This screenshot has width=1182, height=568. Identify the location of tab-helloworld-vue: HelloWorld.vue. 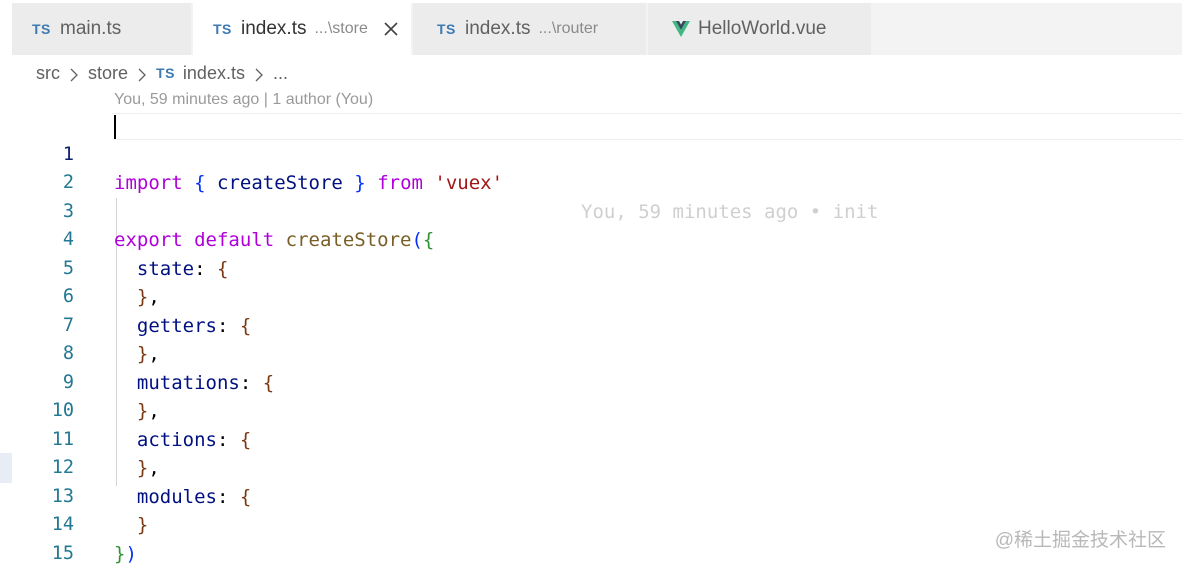
(759, 29).